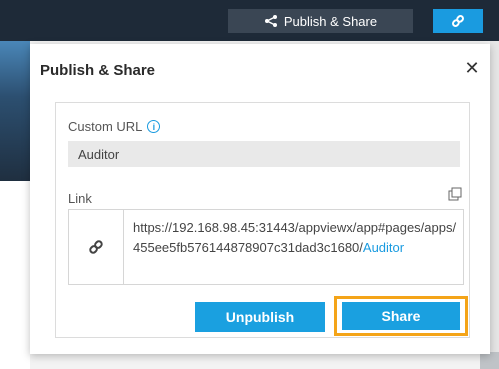  I want to click on background-page, so click(15, 275).